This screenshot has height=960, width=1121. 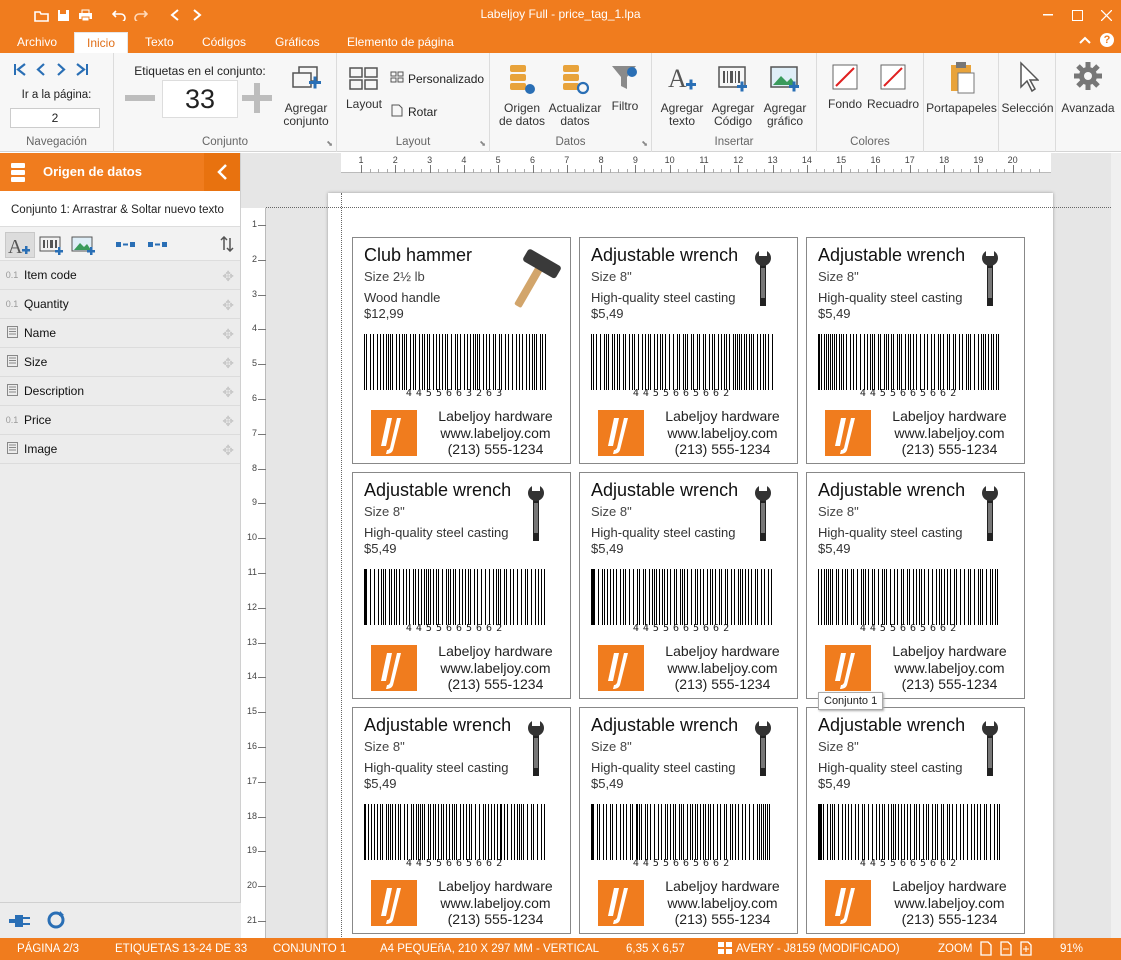 What do you see at coordinates (254, 502) in the screenshot?
I see `ruler-label: 9` at bounding box center [254, 502].